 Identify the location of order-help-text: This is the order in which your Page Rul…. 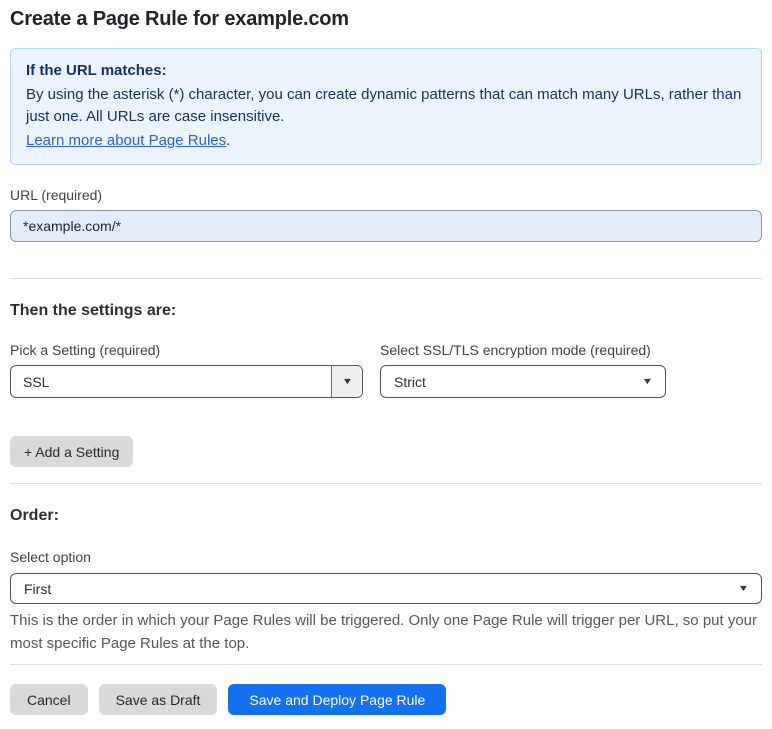
(384, 632).